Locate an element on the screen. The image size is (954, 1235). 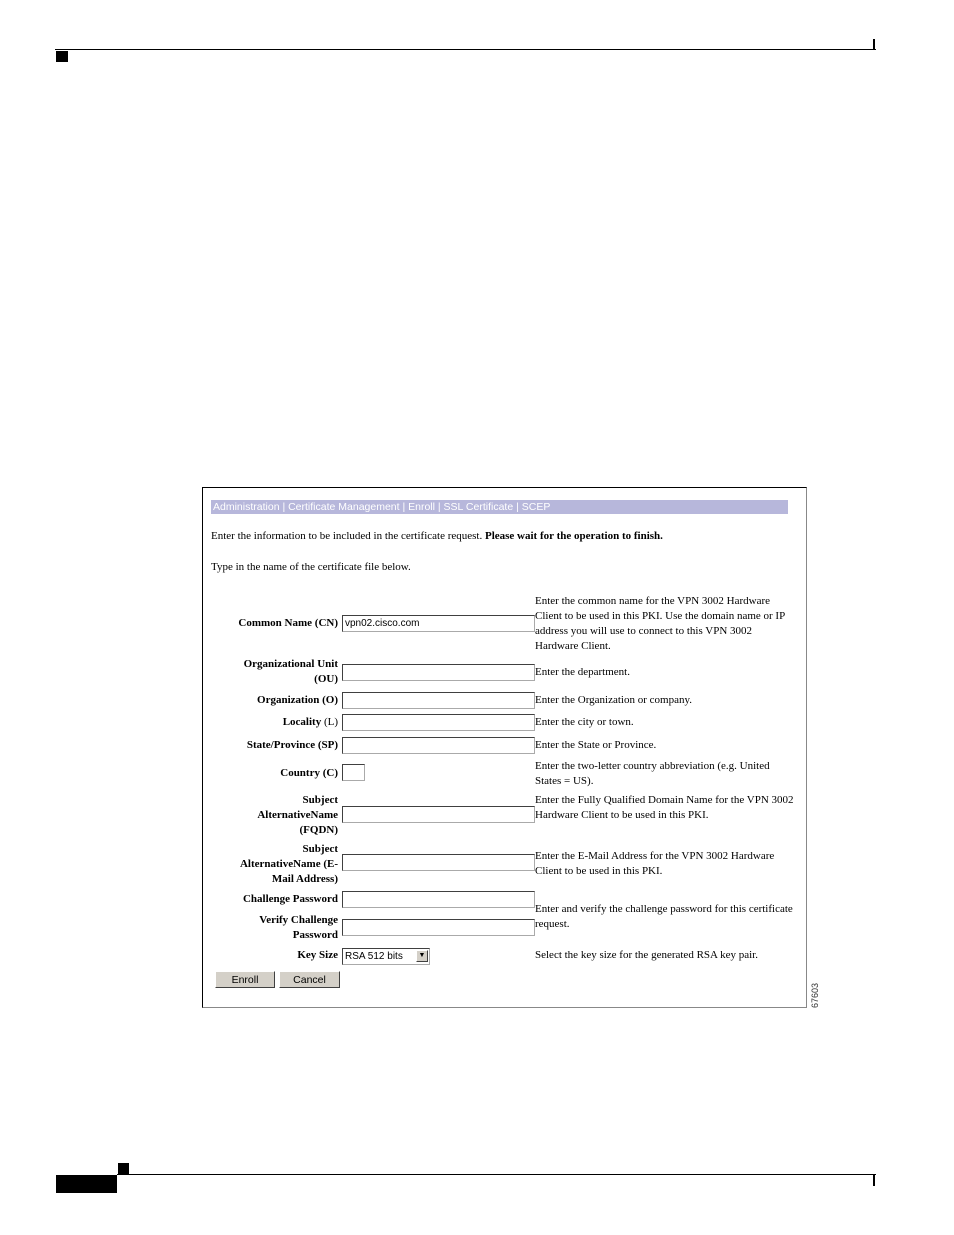
verify-password-input is located at coordinates (438, 927).